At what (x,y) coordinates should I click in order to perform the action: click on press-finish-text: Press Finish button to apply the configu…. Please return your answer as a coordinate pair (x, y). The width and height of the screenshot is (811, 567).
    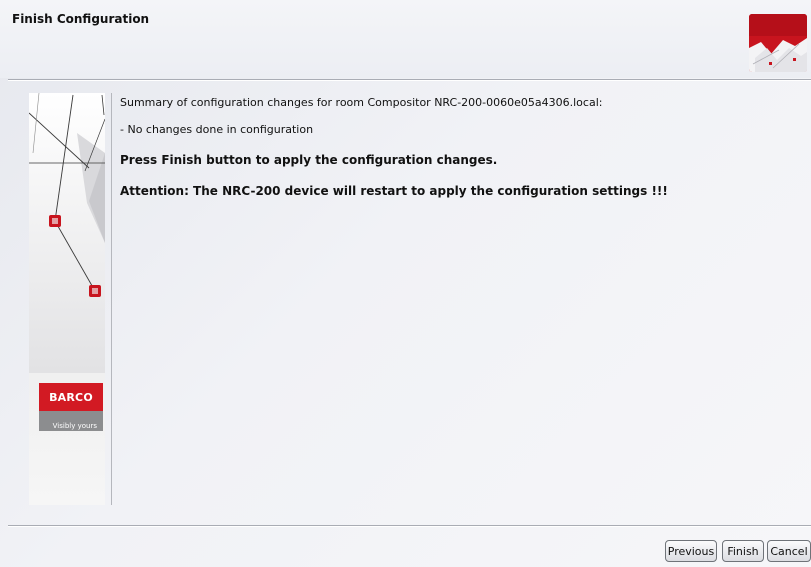
    Looking at the image, I should click on (309, 160).